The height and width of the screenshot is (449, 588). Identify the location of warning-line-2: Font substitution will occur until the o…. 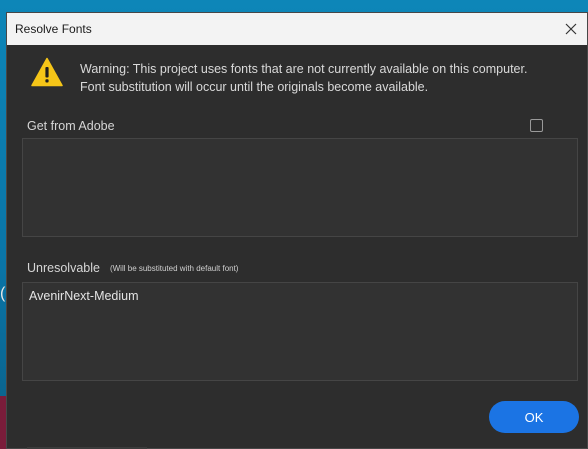
(254, 87).